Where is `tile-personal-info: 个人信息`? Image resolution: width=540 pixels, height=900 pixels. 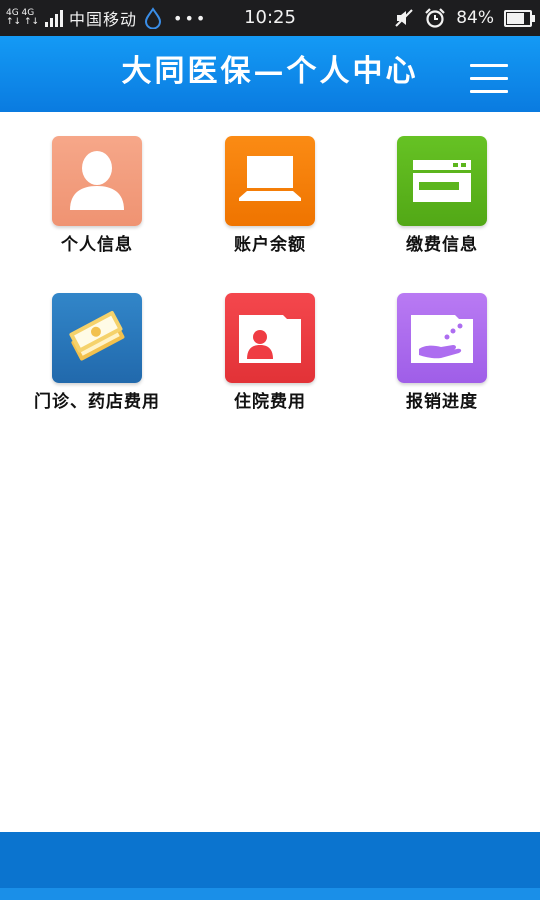 tile-personal-info: 个人信息 is located at coordinates (97, 201).